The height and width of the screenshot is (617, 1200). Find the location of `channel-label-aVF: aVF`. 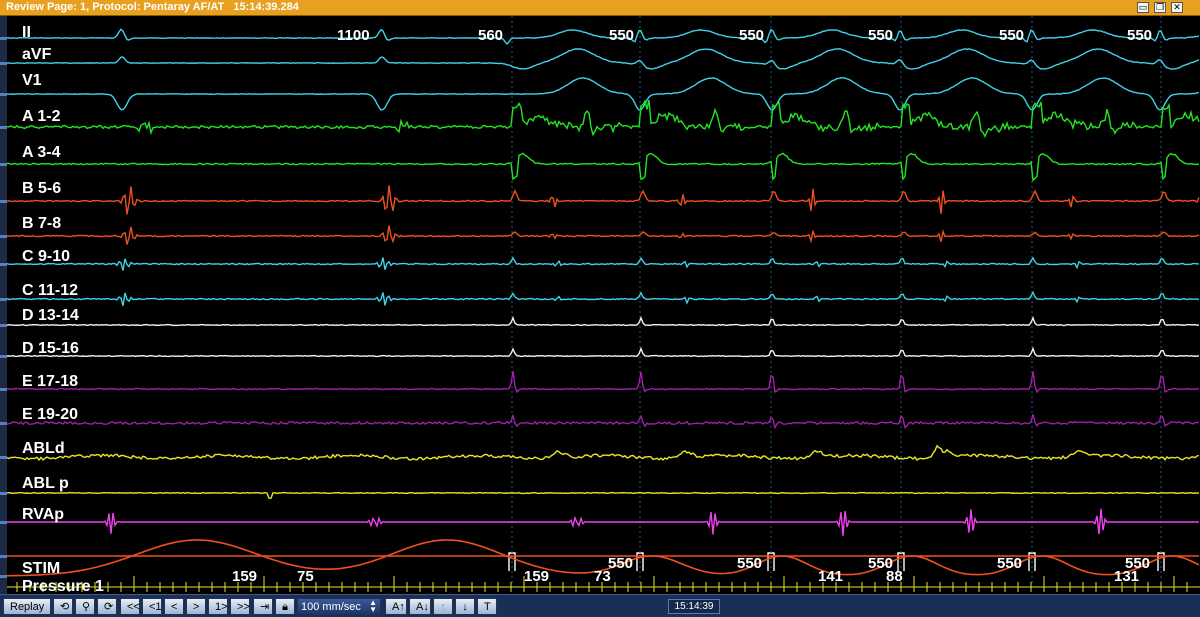

channel-label-aVF: aVF is located at coordinates (36, 55).